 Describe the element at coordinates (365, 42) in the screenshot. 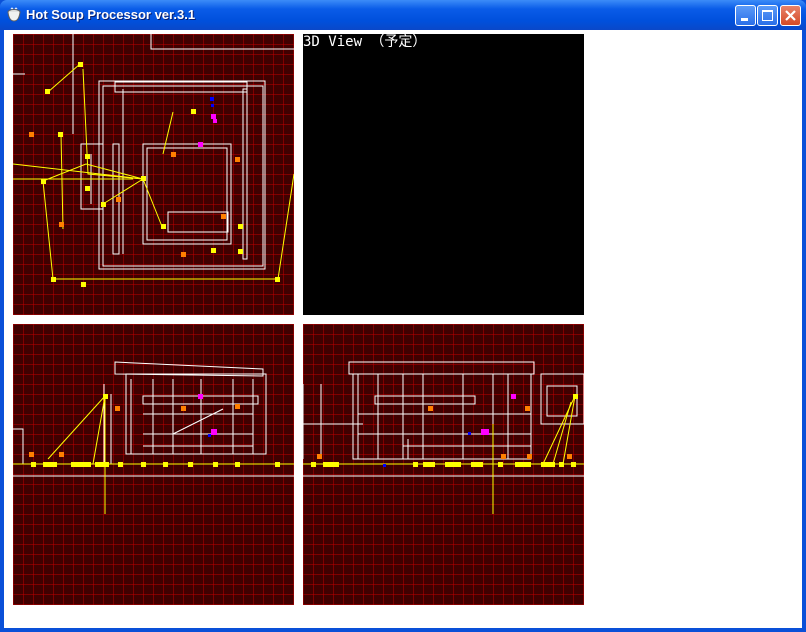

I see `view-3d-label: 3D View （予定）` at that location.